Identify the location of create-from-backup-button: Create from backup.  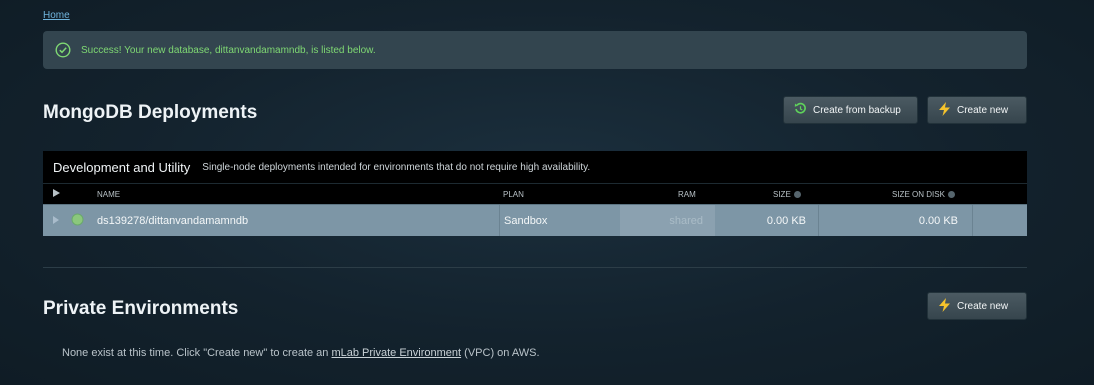
(850, 110).